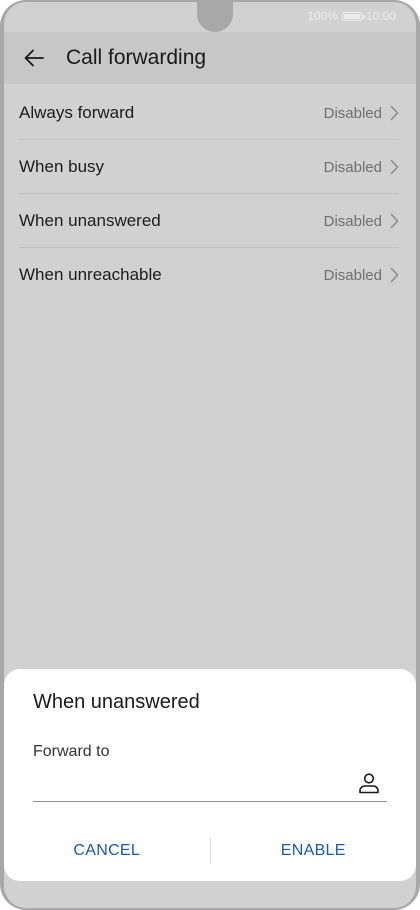  I want to click on battery-icon, so click(353, 16).